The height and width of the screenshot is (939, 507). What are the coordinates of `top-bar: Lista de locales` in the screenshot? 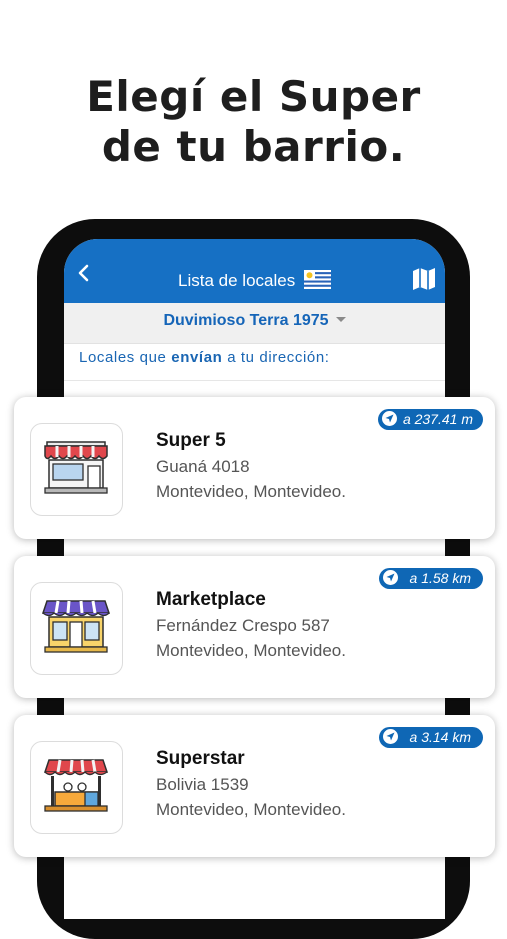 It's located at (254, 271).